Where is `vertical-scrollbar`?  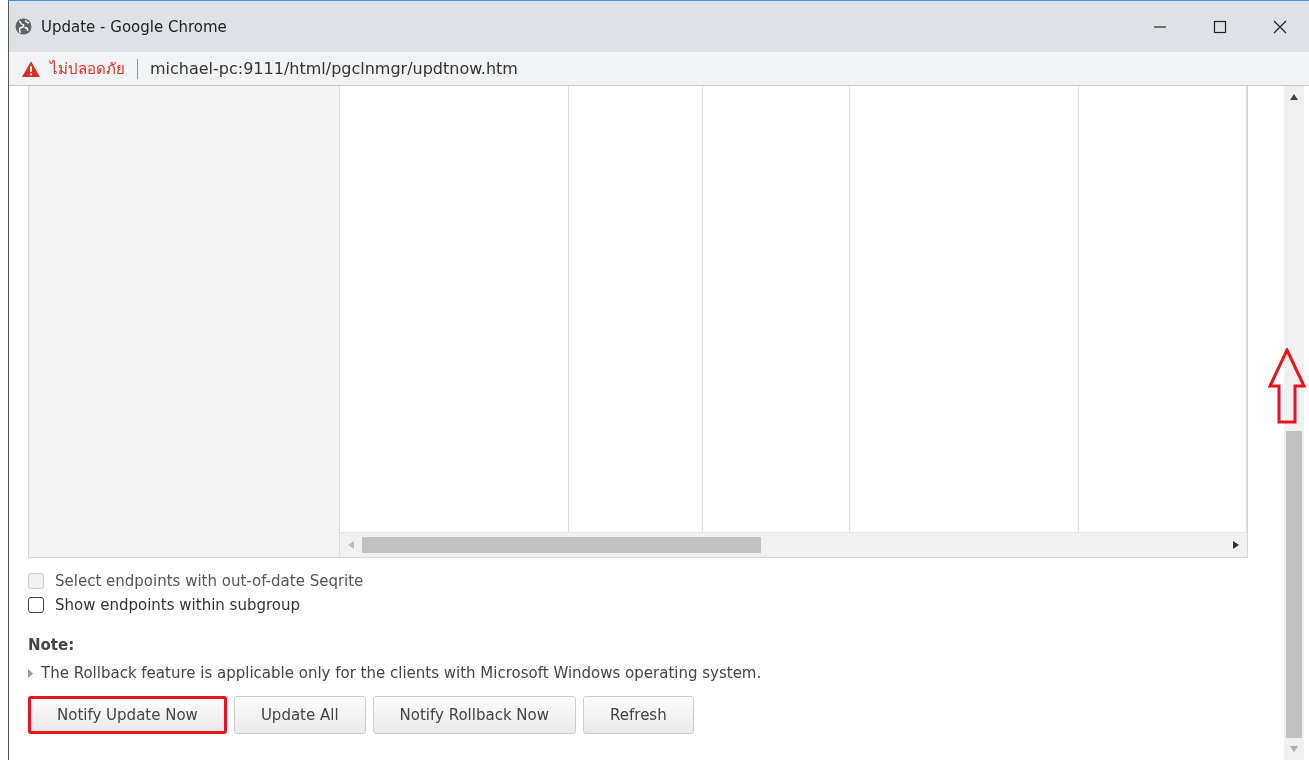 vertical-scrollbar is located at coordinates (1294, 423).